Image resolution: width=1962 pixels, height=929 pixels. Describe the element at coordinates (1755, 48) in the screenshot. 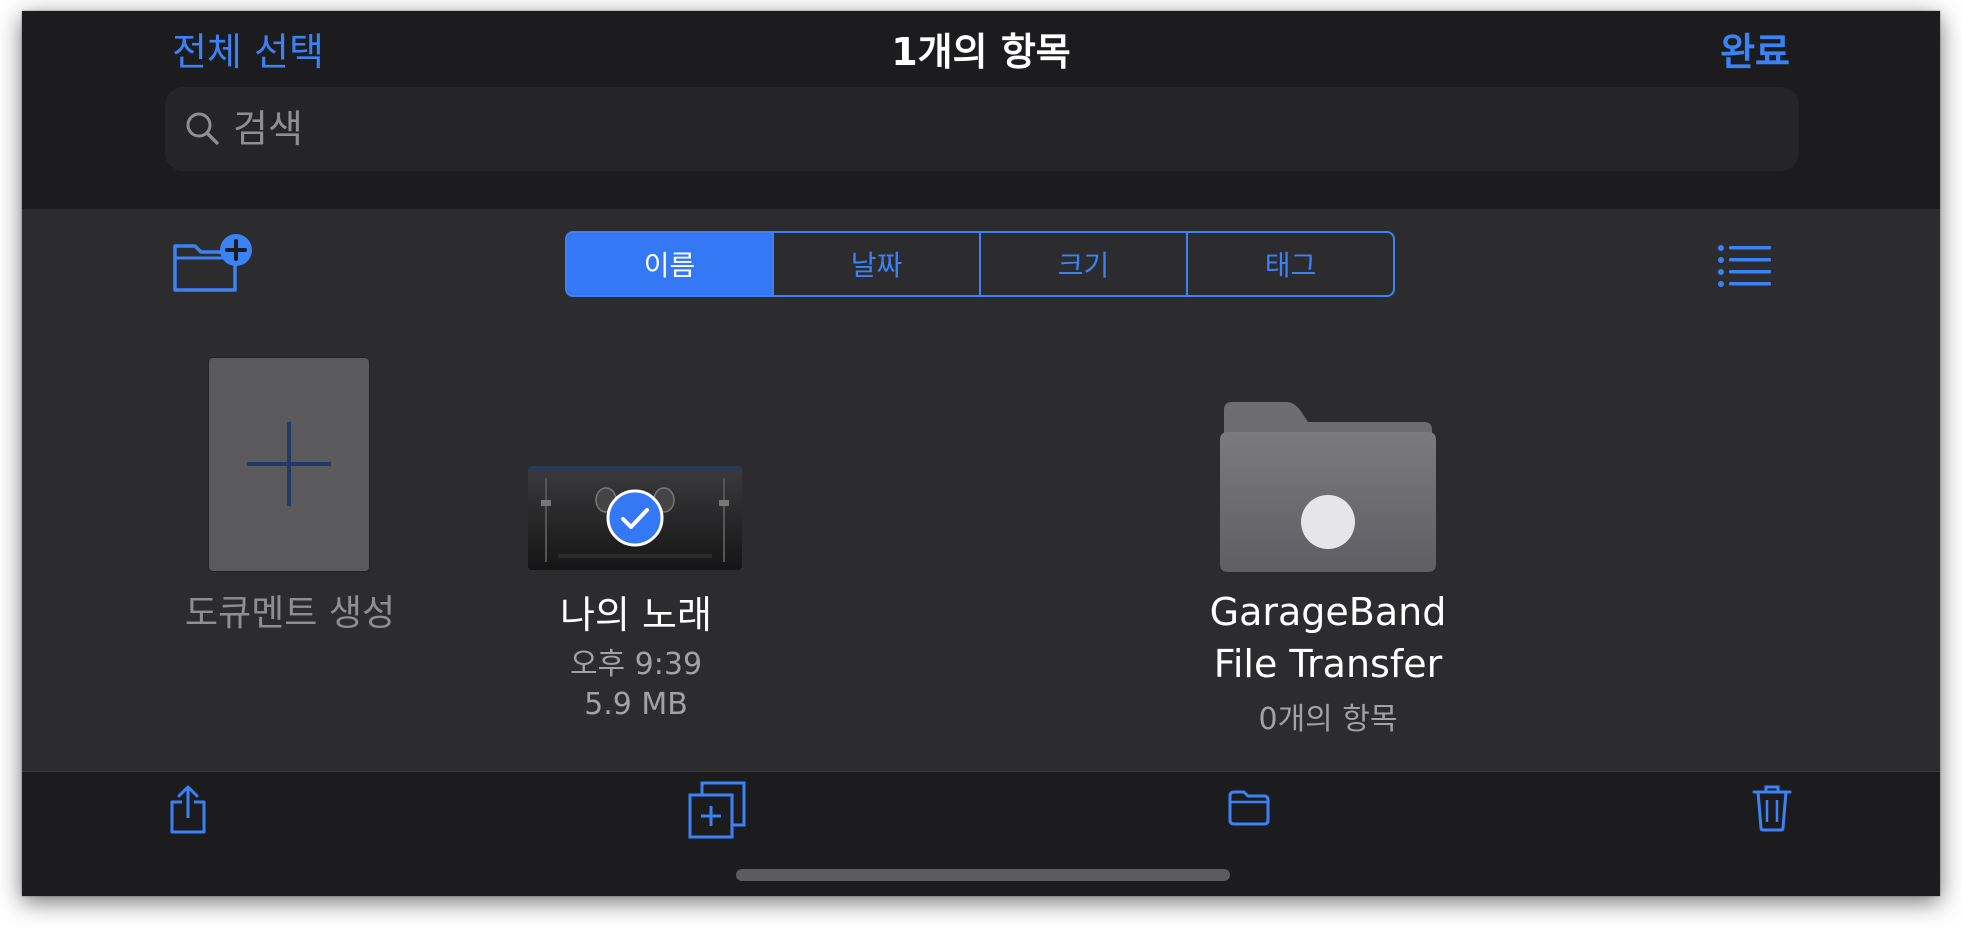

I see `done-button: 완료` at that location.